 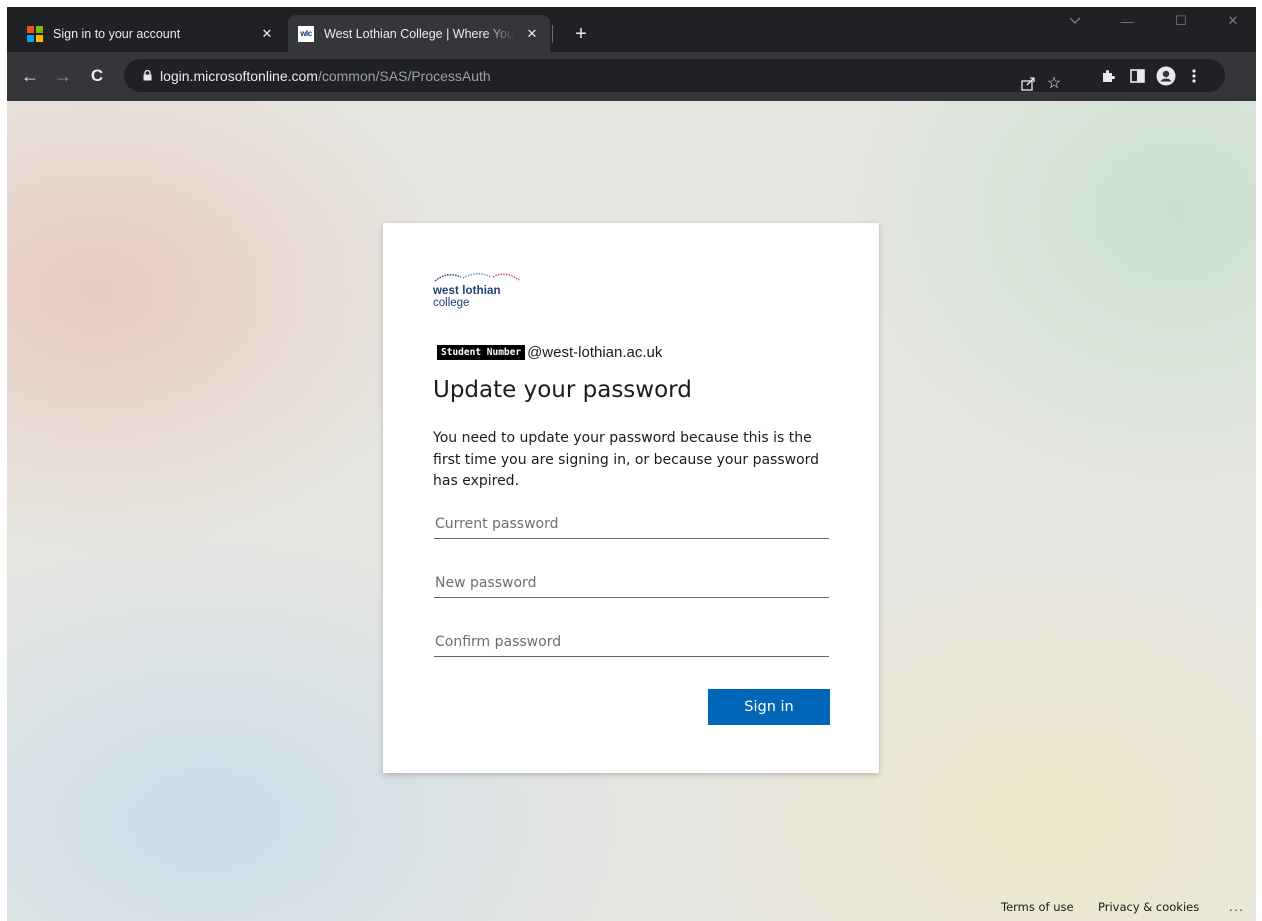 I want to click on menu-icon, so click(x=1194, y=76).